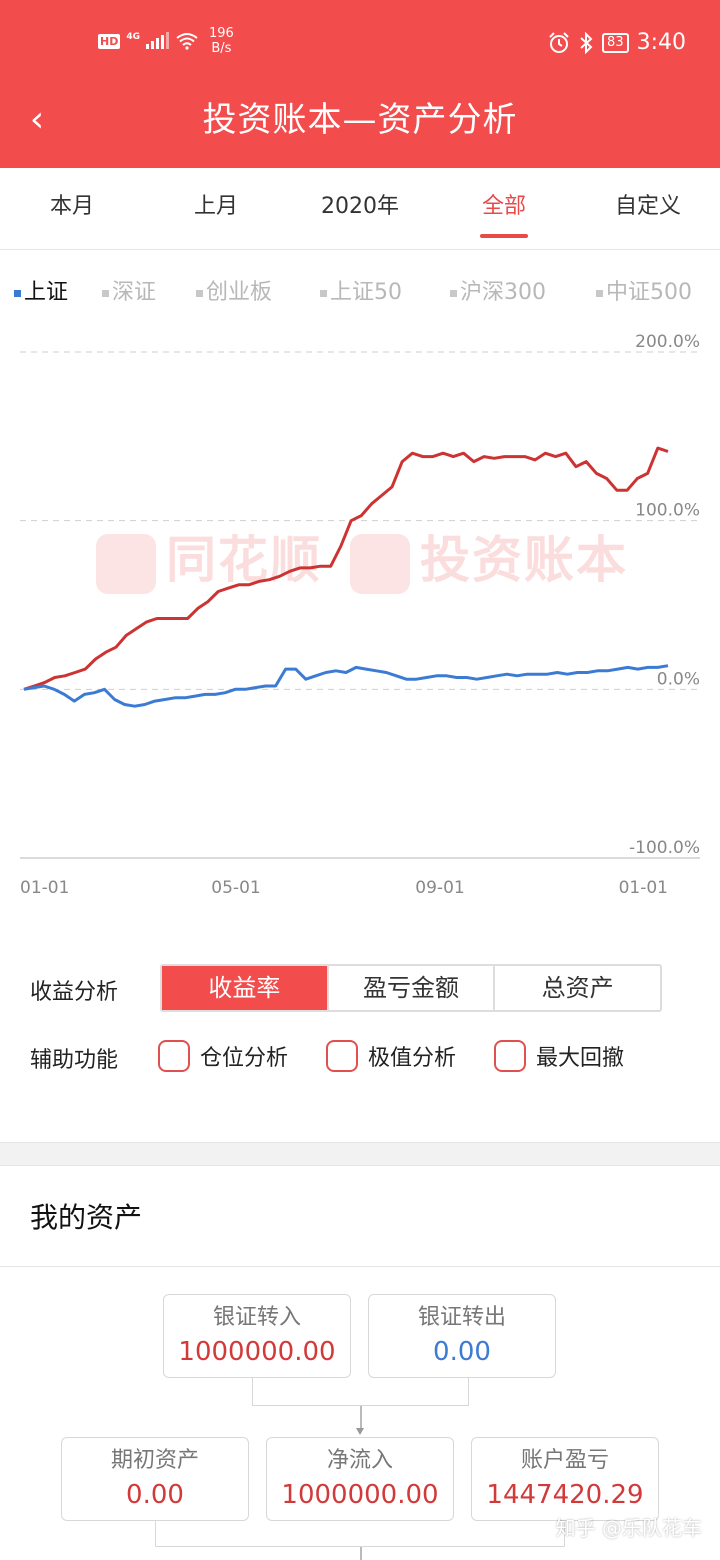 This screenshot has width=720, height=1560. I want to click on tab-all: 全部, so click(504, 207).